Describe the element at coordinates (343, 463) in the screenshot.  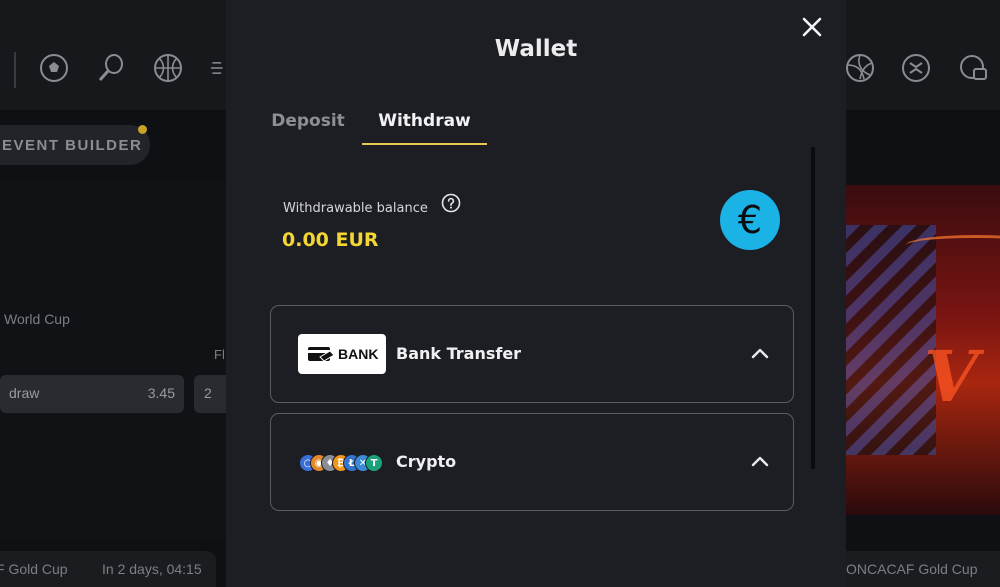
I see `crypto-coins-icon: ○ ◉ ♦ ₿ Ł ✕ T` at that location.